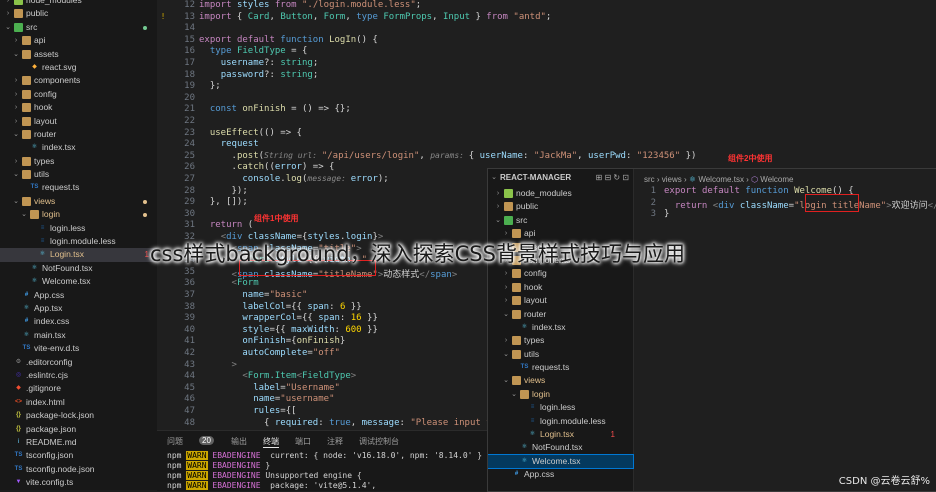 The width and height of the screenshot is (936, 492). What do you see at coordinates (78, 268) in the screenshot?
I see `explorer-item-notfound-tsx: ⚛ NotFound.tsx` at bounding box center [78, 268].